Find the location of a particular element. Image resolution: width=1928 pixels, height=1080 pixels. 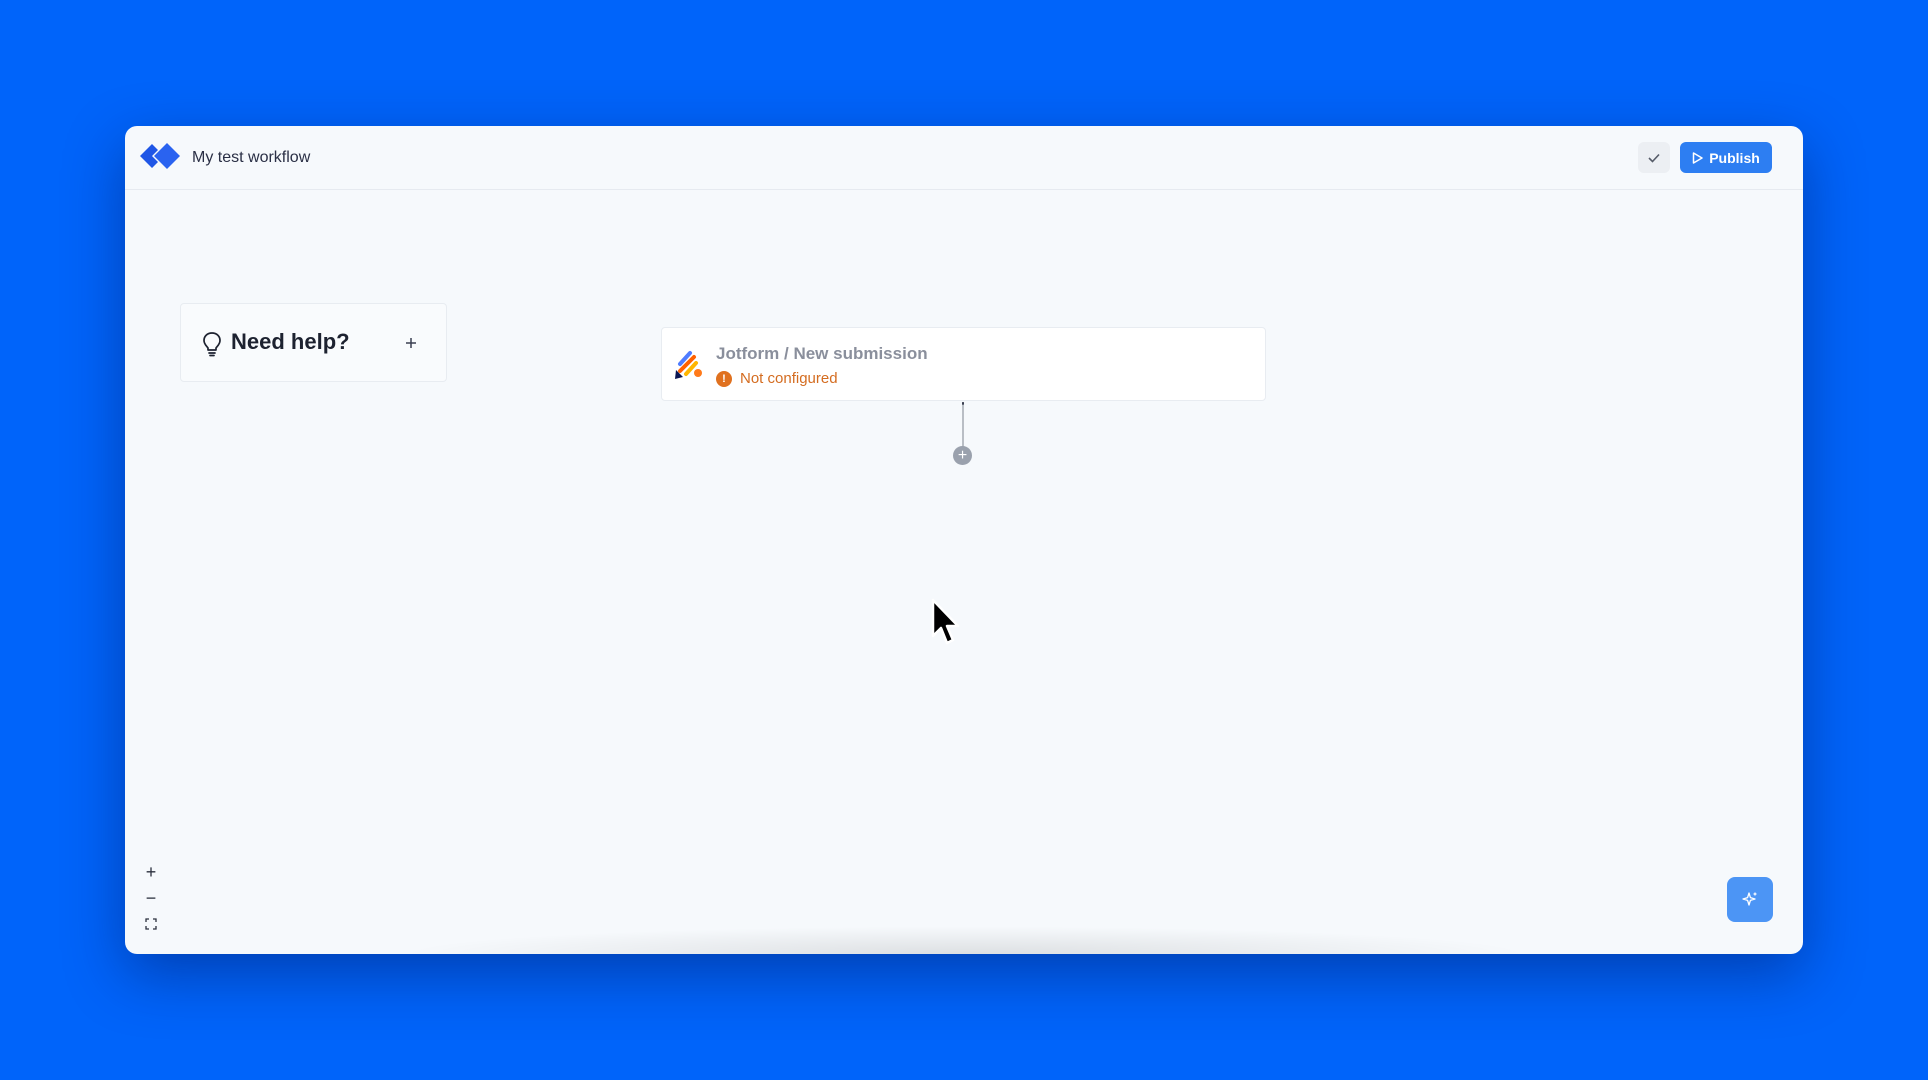

plus-icon is located at coordinates (411, 343).